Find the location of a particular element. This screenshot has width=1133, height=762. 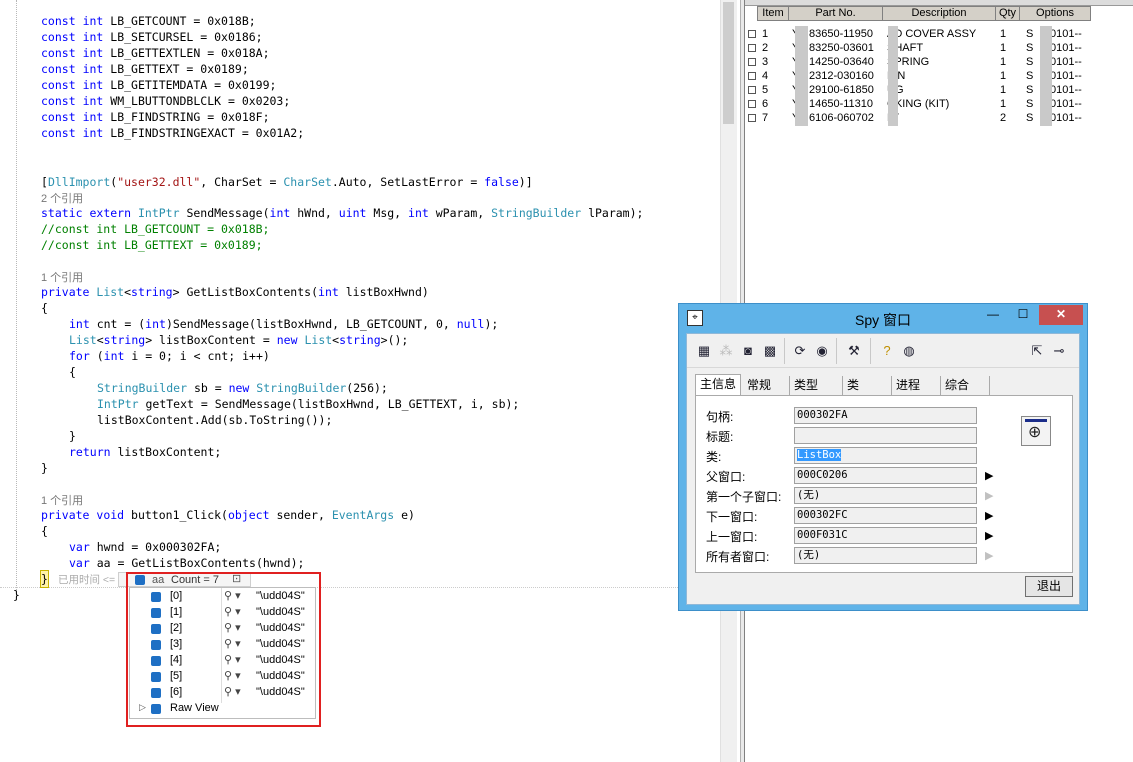

part-number: 14650-11310 is located at coordinates (841, 104).